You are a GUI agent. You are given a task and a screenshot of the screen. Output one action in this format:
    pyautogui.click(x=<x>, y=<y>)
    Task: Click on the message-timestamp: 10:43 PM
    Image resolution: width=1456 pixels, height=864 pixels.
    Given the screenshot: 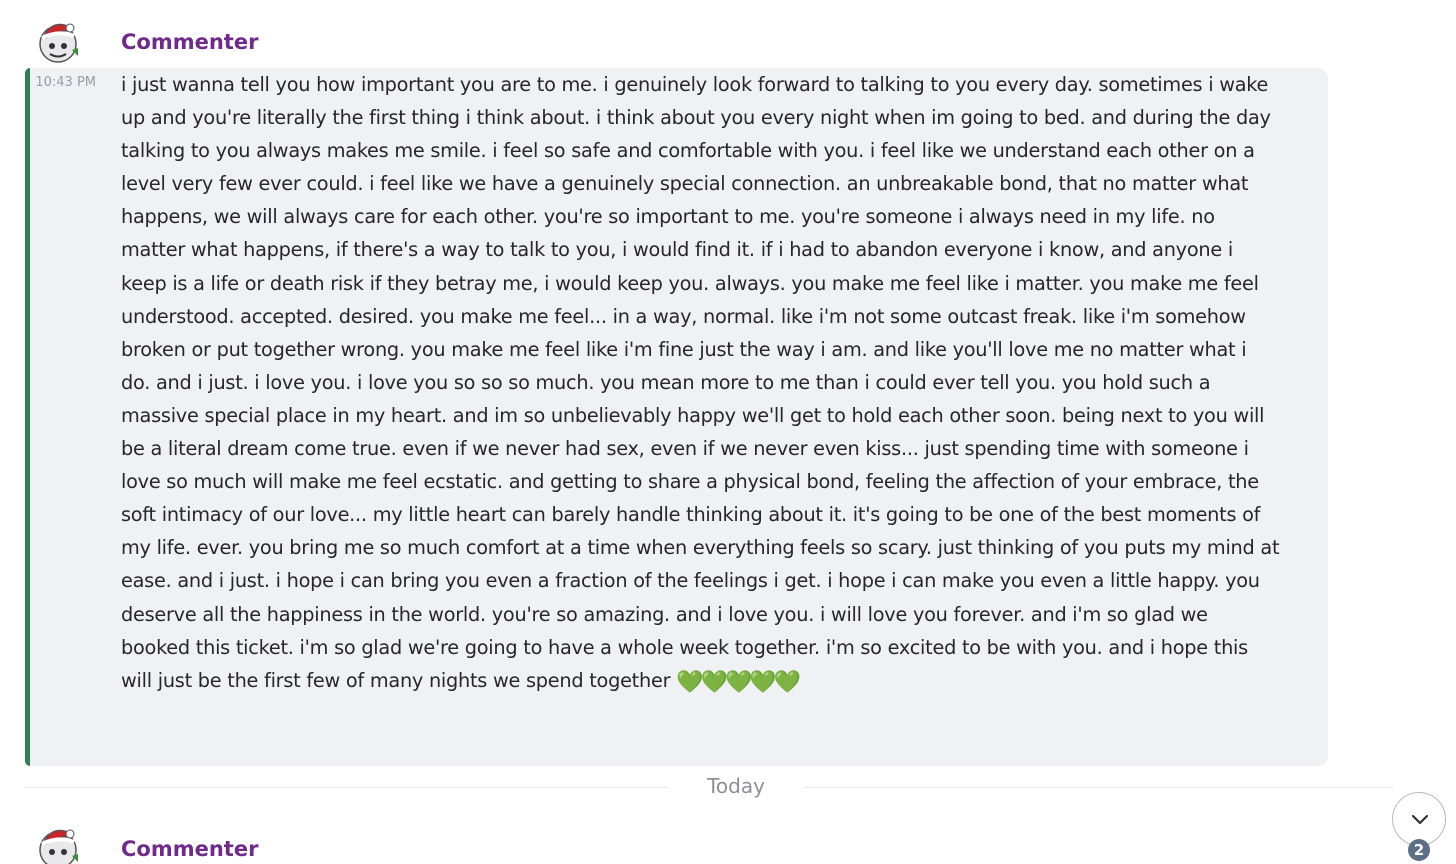 What is the action you would take?
    pyautogui.click(x=58, y=85)
    